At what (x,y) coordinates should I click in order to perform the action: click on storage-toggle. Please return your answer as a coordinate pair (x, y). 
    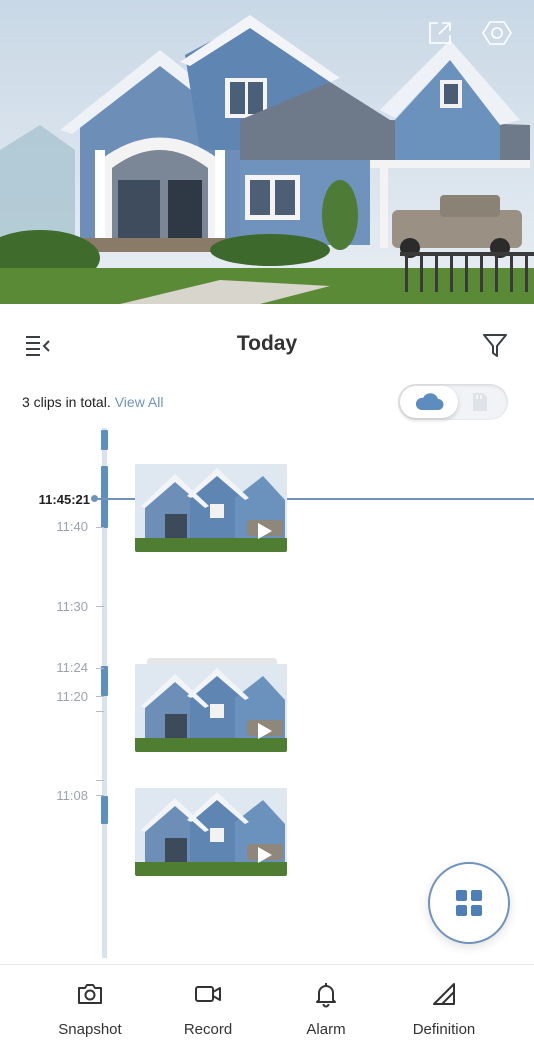
    Looking at the image, I should click on (453, 402).